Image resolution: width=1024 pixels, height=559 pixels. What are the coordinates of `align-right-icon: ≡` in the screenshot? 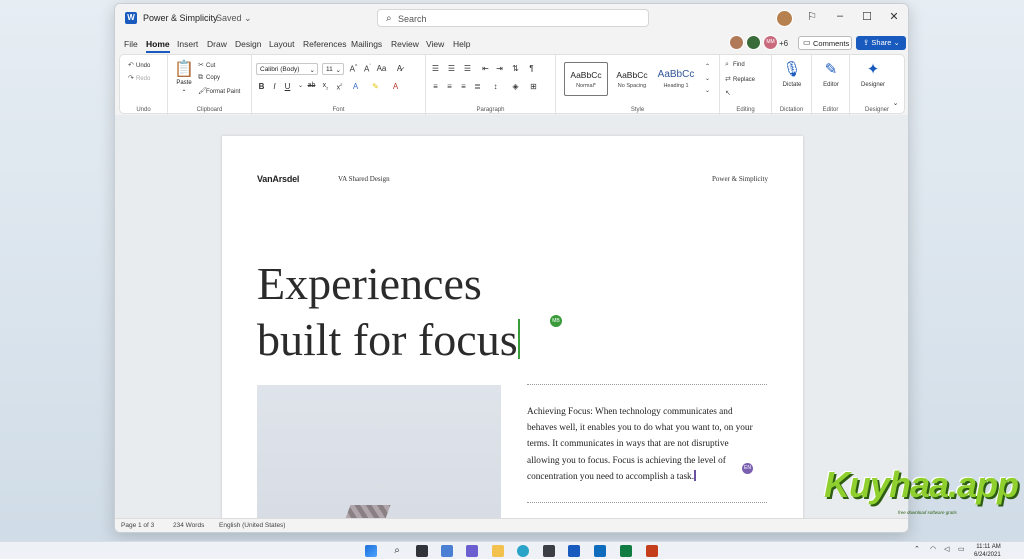 It's located at (463, 86).